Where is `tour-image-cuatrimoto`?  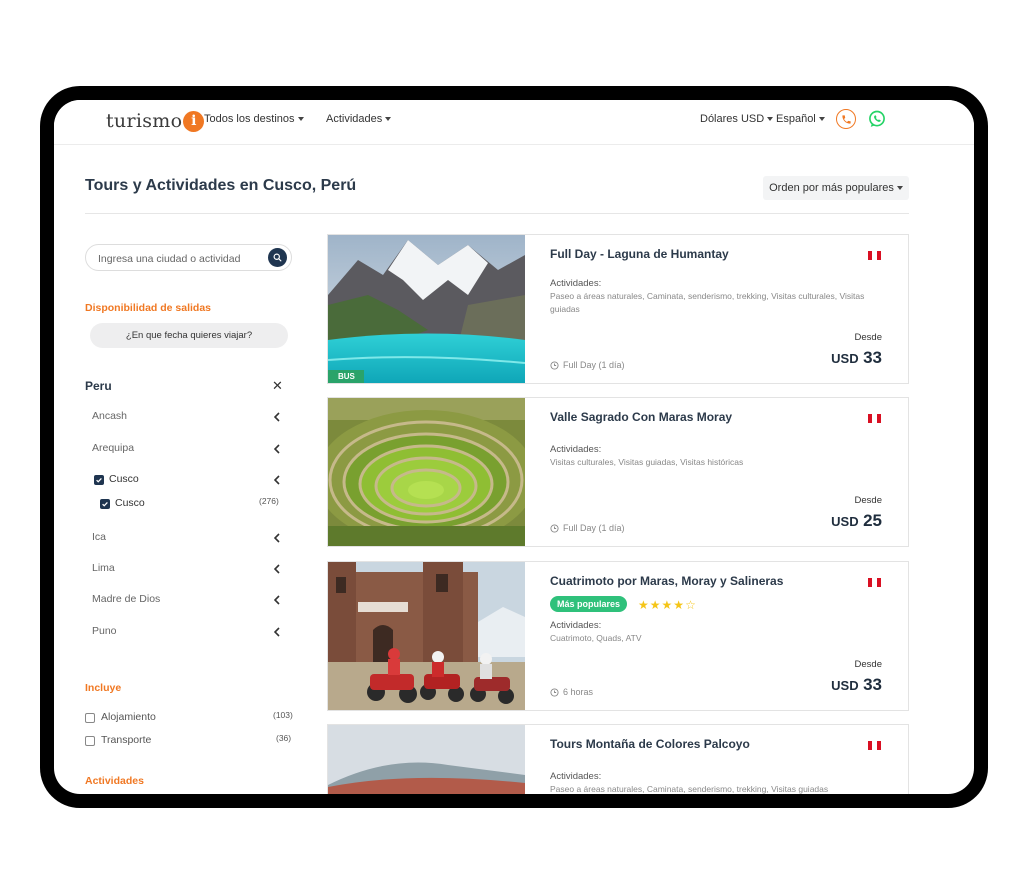 tour-image-cuatrimoto is located at coordinates (426, 636).